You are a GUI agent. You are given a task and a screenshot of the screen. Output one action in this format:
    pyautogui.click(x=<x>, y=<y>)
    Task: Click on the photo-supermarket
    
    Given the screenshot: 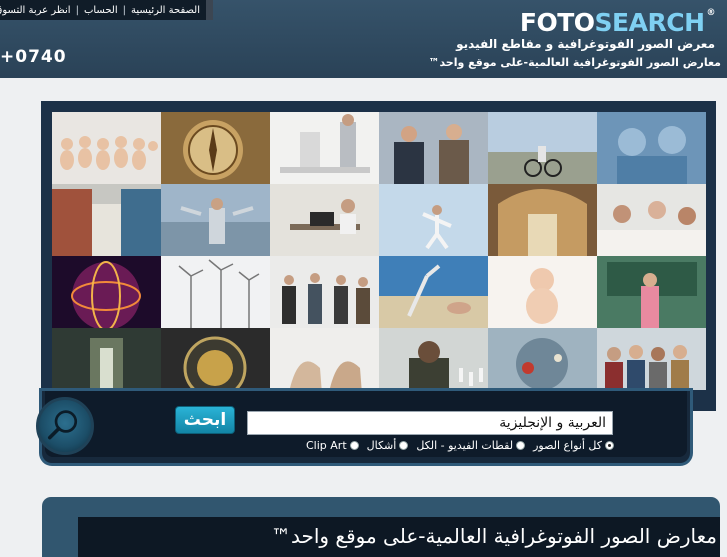 What is the action you would take?
    pyautogui.click(x=106, y=220)
    